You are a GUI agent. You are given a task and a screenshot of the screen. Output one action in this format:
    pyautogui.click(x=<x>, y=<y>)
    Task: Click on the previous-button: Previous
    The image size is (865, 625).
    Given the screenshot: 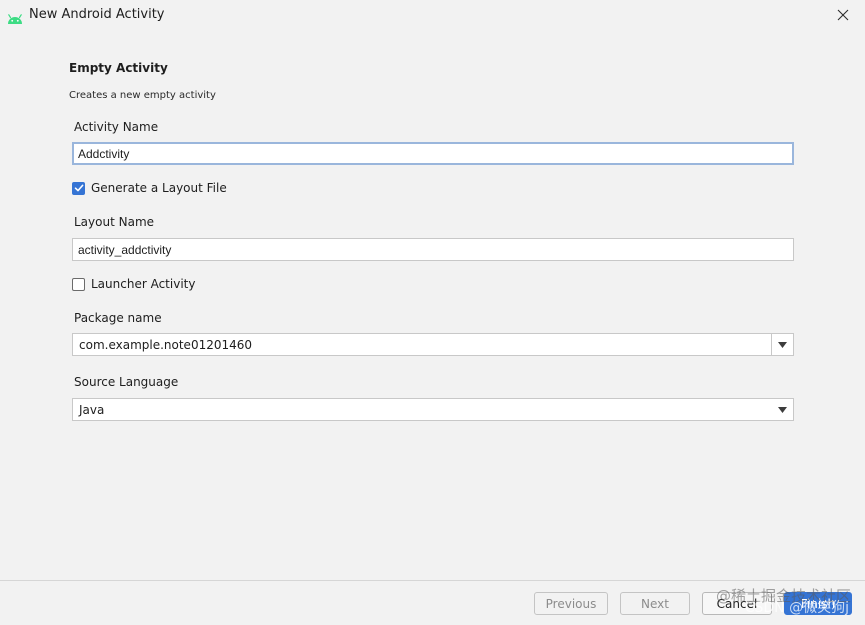 What is the action you would take?
    pyautogui.click(x=571, y=603)
    